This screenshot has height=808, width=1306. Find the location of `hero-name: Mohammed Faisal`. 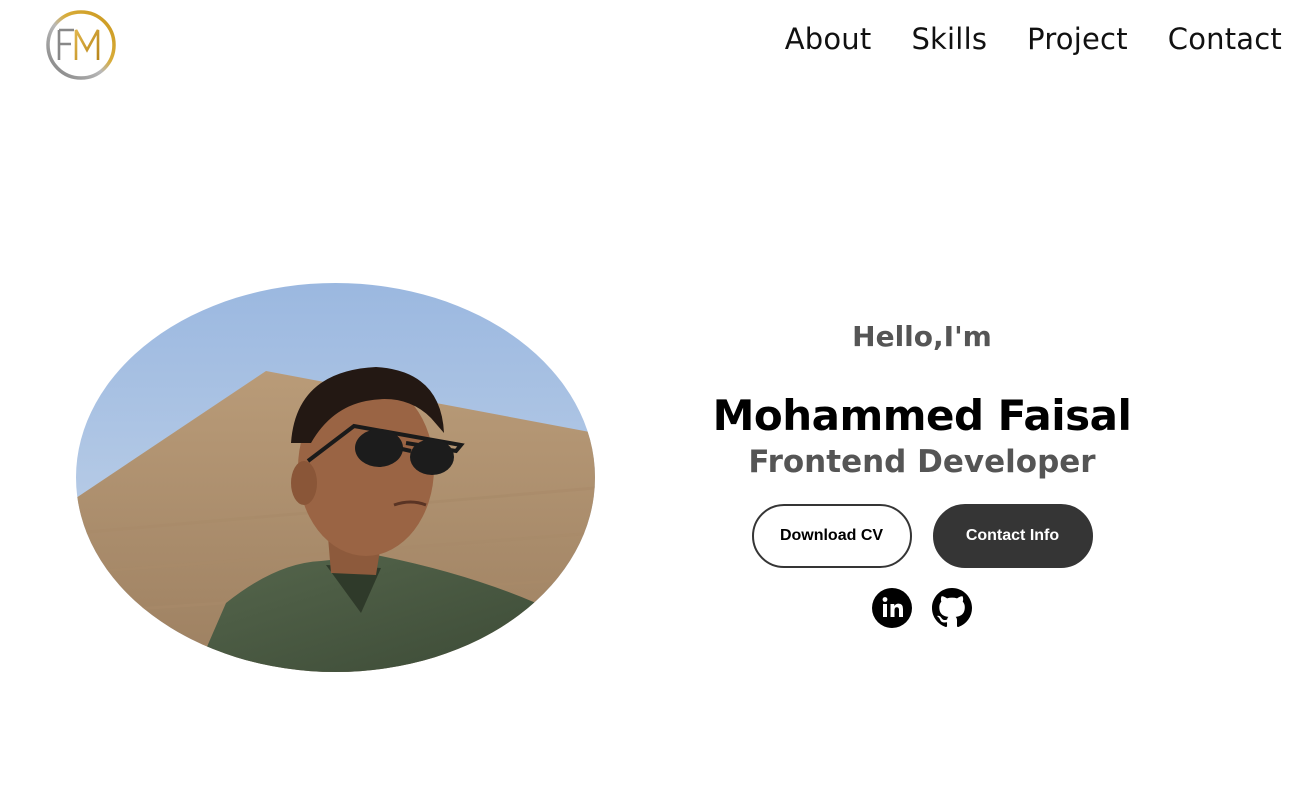

hero-name: Mohammed Faisal is located at coordinates (922, 415).